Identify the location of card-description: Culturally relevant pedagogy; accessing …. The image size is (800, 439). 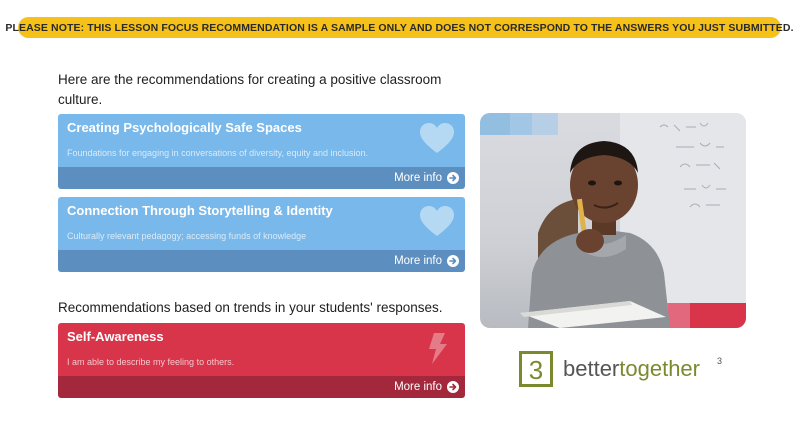
(187, 236).